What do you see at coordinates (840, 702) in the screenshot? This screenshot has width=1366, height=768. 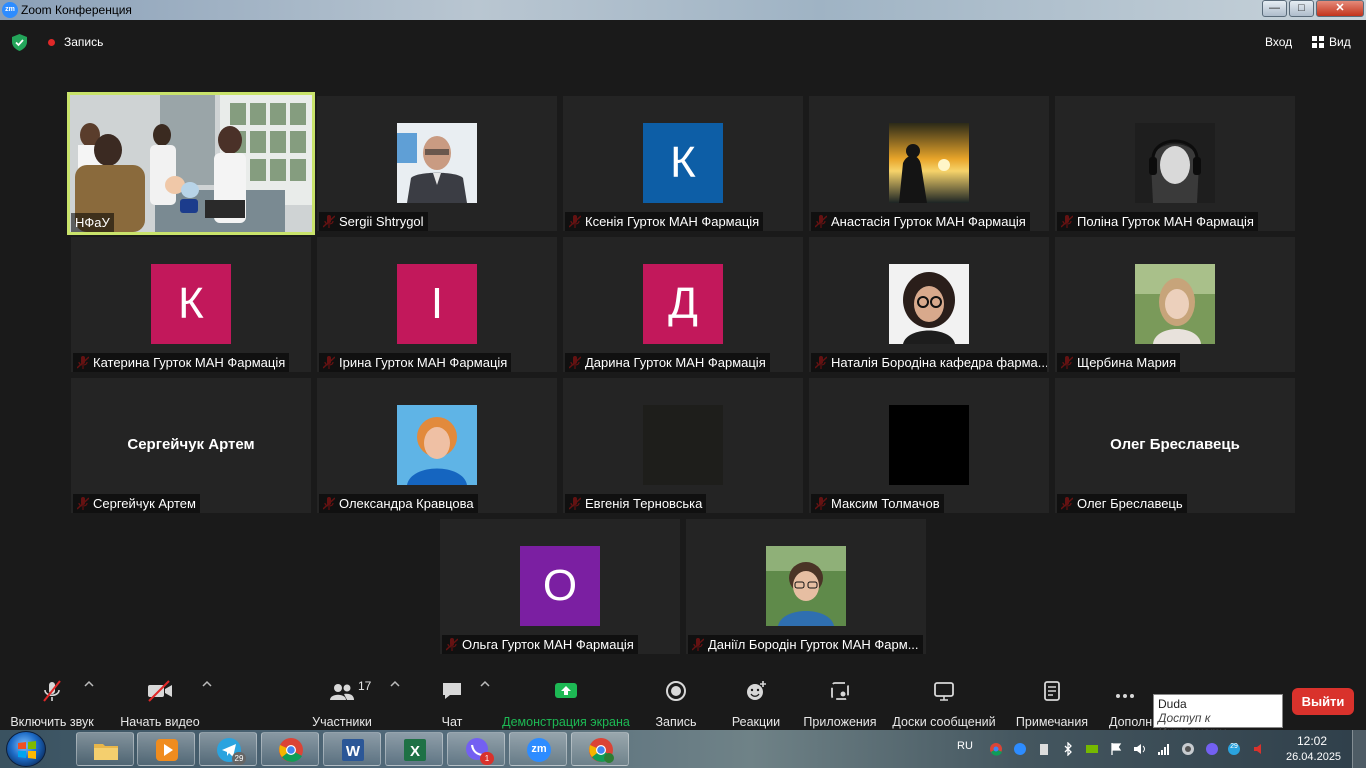 I see `apps-button: Приложения` at bounding box center [840, 702].